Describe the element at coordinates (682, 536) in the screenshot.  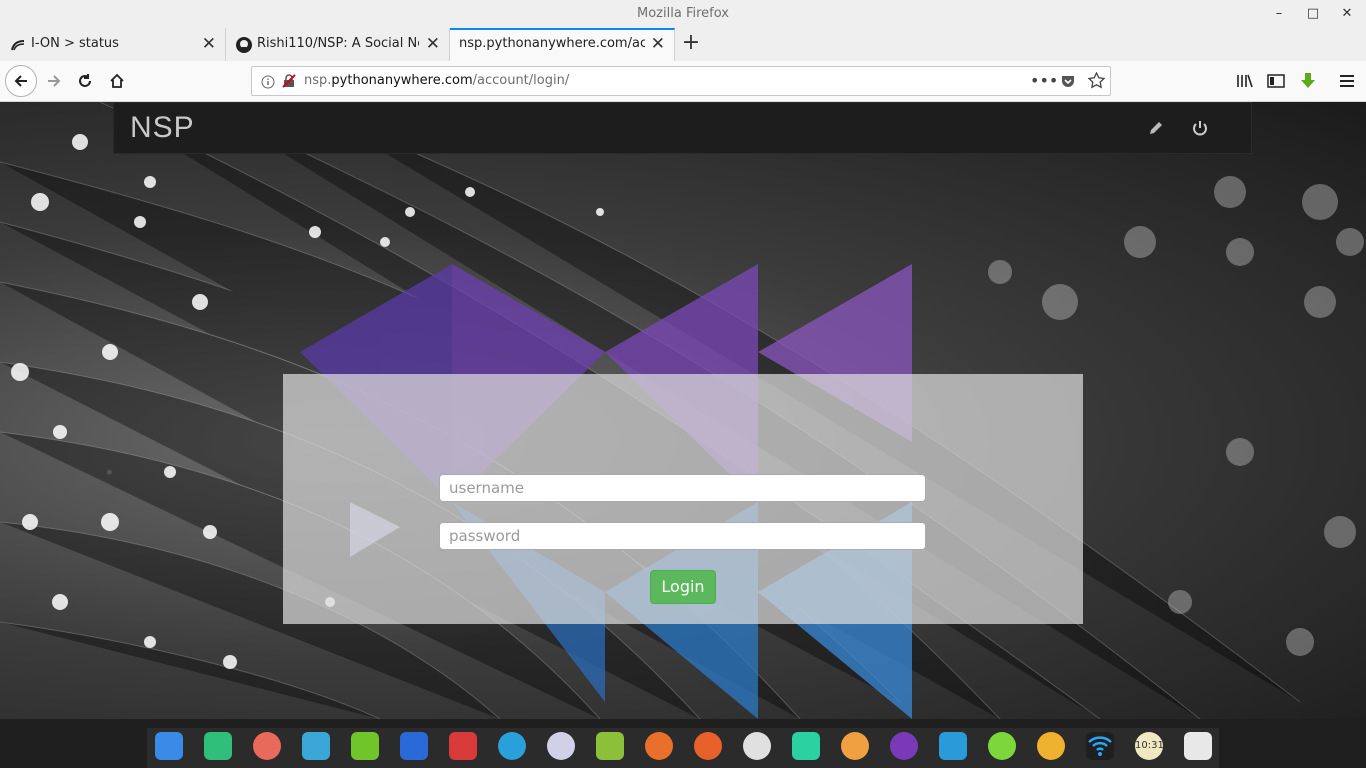
I see `password-input` at that location.